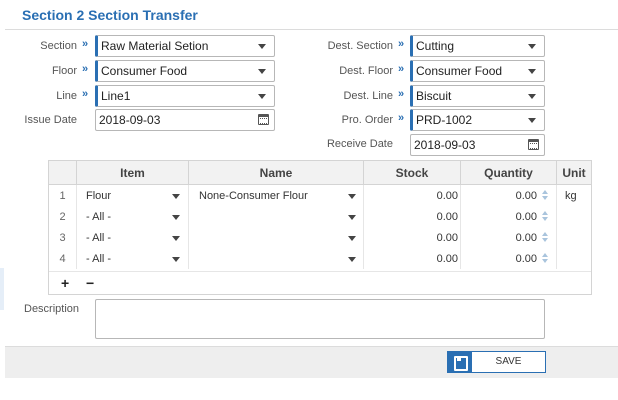 This screenshot has height=400, width=618. Describe the element at coordinates (90, 283) in the screenshot. I see `remove-row-button: −` at that location.